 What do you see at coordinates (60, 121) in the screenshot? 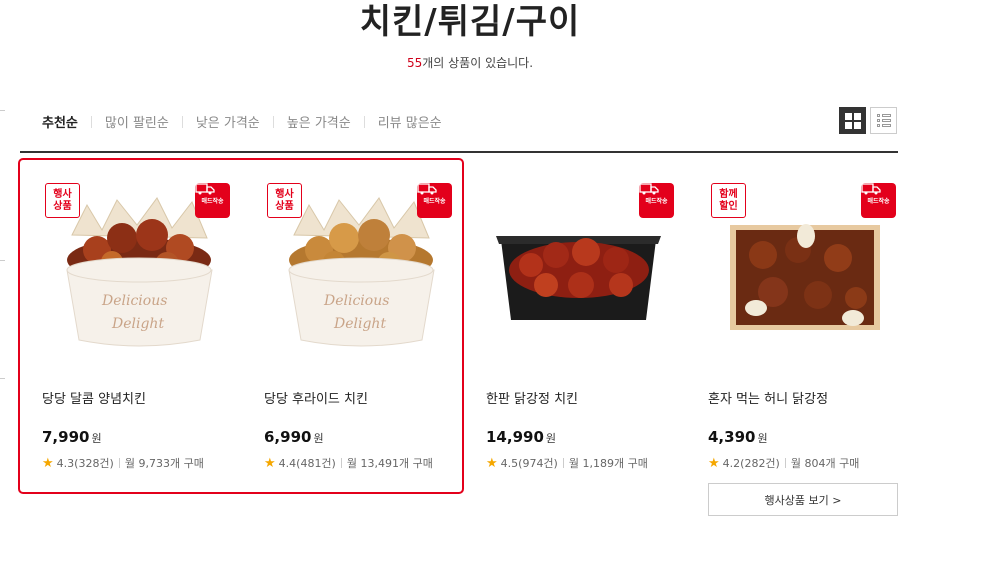
I see `sort-recommended: 추천순` at bounding box center [60, 121].